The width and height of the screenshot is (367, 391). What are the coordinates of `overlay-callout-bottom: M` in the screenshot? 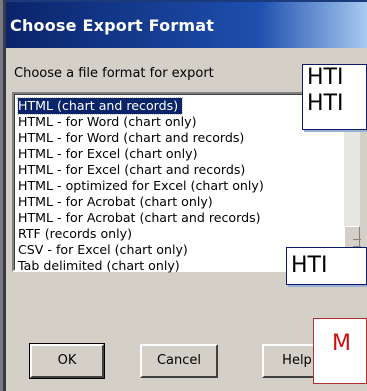 It's located at (340, 351).